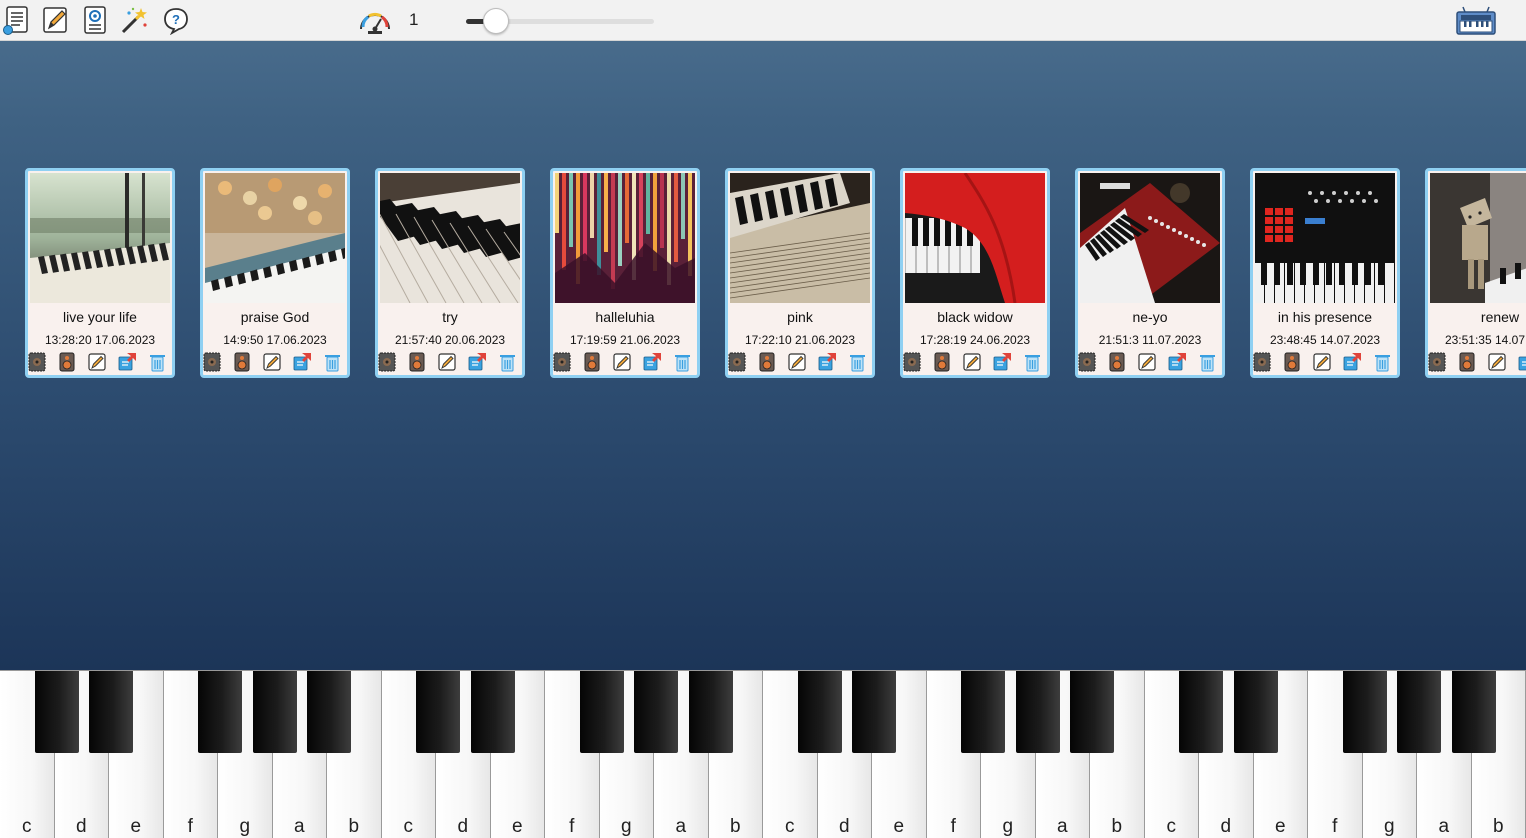 This screenshot has width=1526, height=838. I want to click on metronome-gauge-icon, so click(375, 20).